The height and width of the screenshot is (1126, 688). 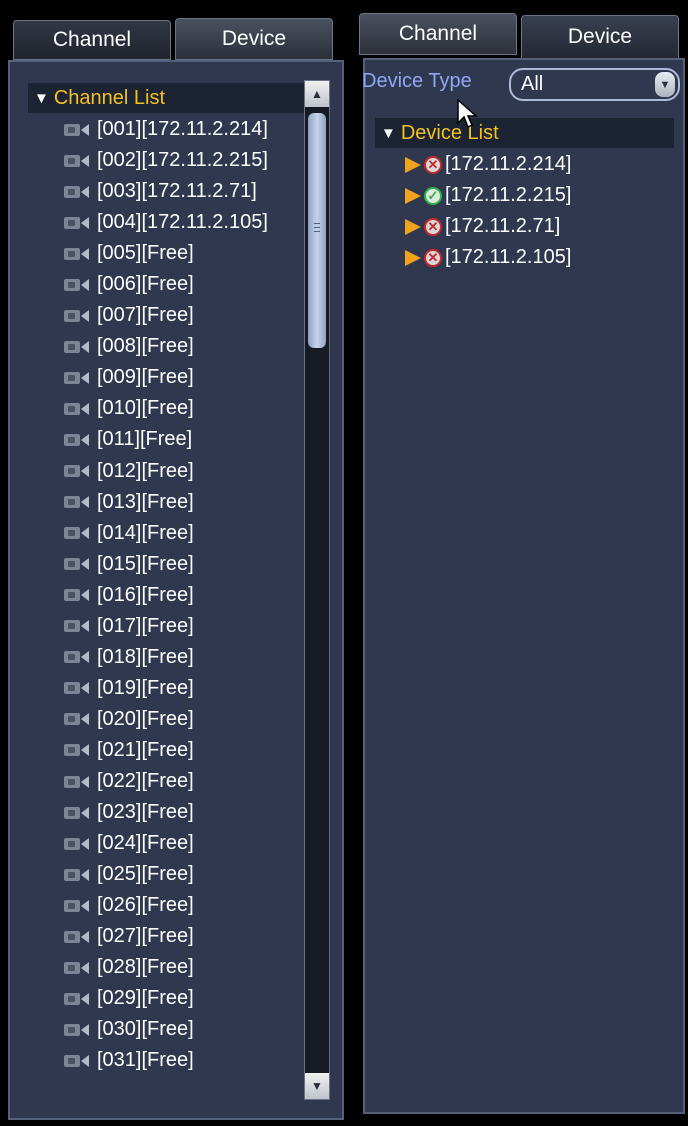 I want to click on channel-item: [030][Free], so click(x=166, y=1029).